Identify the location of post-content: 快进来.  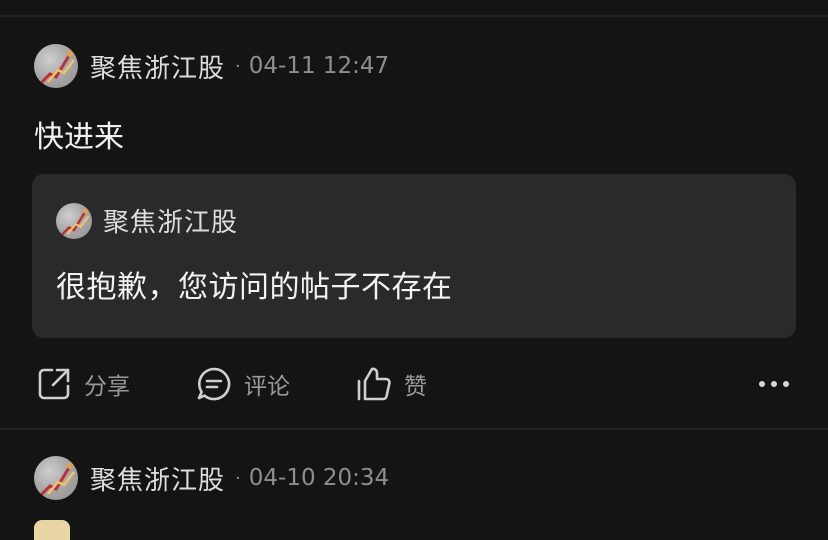
(79, 134).